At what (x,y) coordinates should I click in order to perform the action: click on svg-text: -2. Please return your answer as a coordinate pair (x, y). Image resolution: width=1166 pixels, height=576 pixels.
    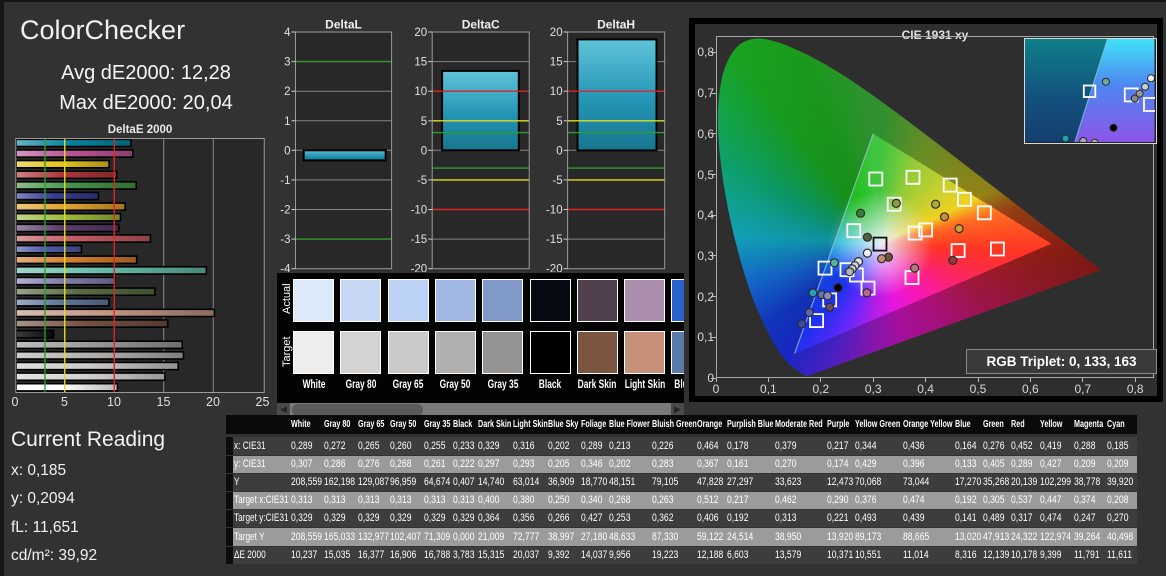
    Looking at the image, I should click on (285, 211).